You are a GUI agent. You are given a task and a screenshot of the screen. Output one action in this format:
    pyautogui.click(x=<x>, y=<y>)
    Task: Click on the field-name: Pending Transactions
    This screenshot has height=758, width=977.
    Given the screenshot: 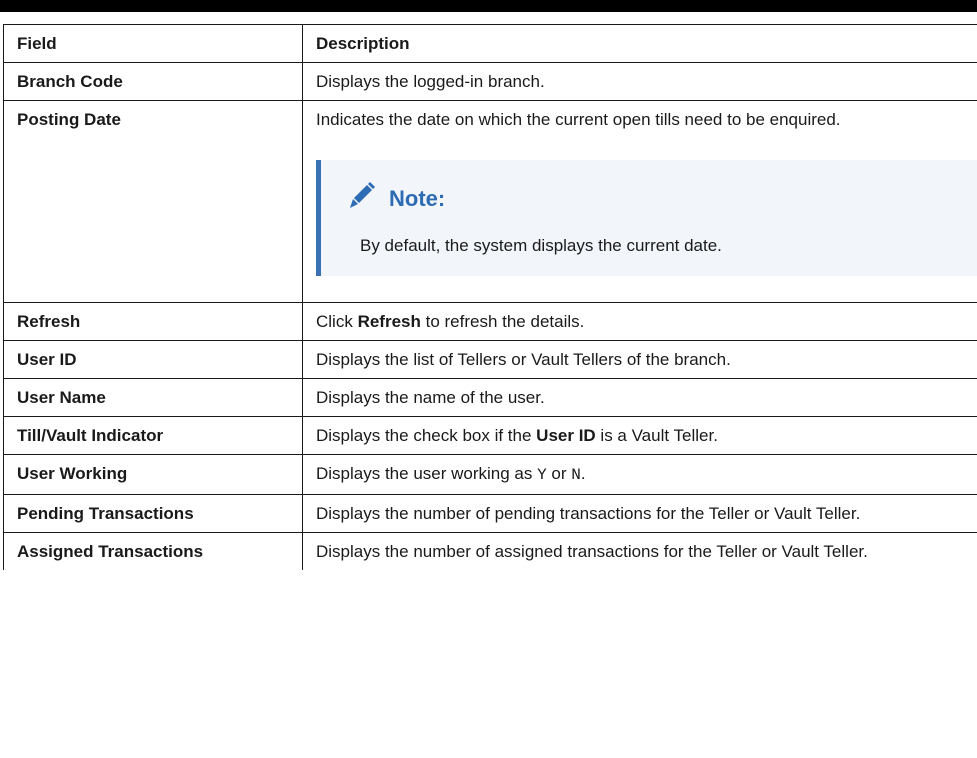 What is the action you would take?
    pyautogui.click(x=153, y=513)
    